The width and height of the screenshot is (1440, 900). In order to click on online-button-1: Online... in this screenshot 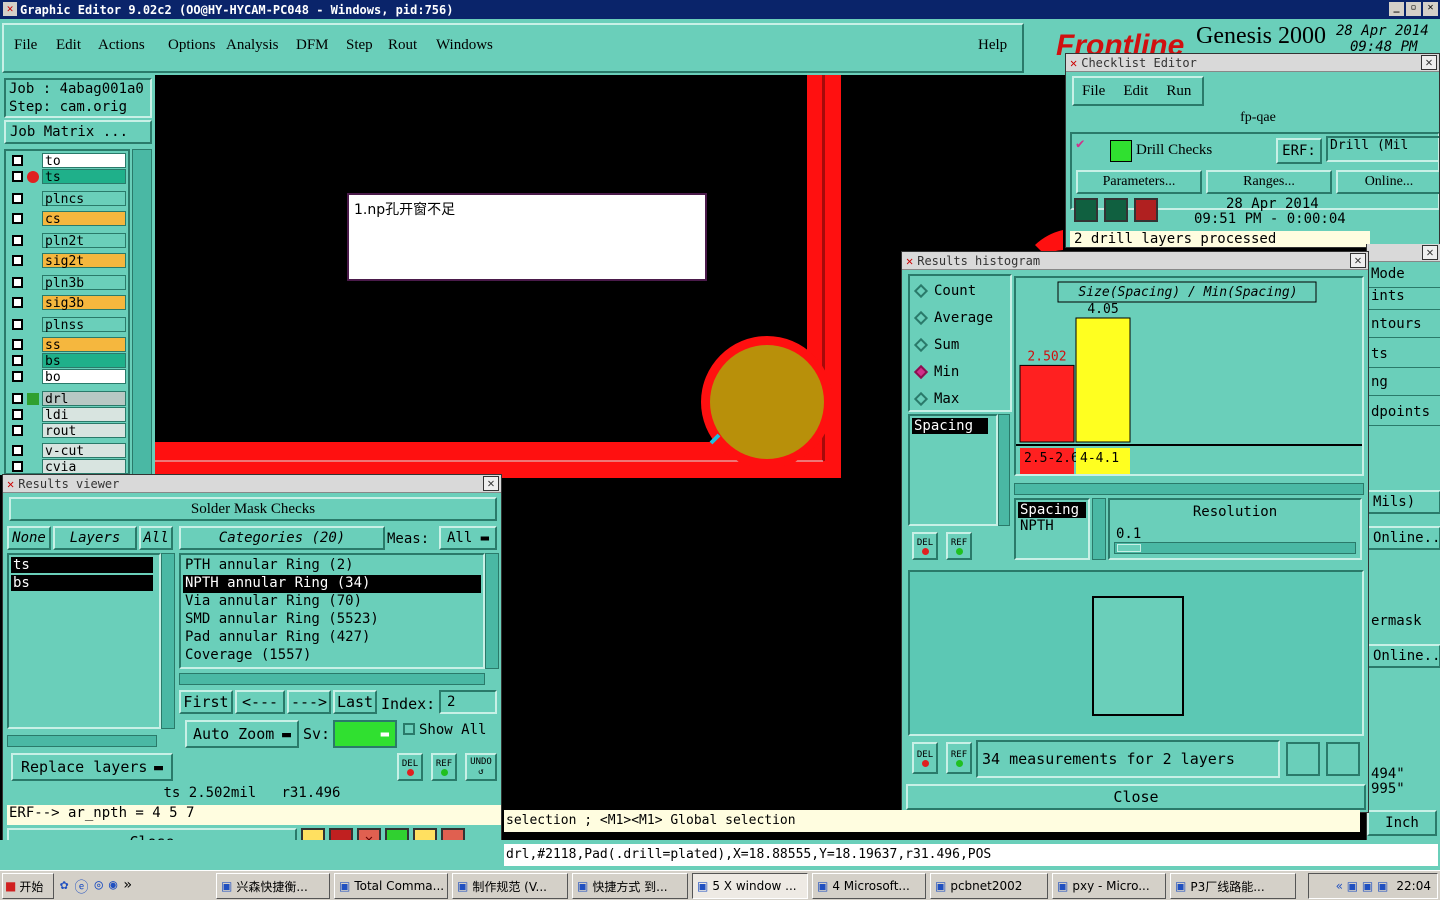, I will do `click(1403, 538)`.